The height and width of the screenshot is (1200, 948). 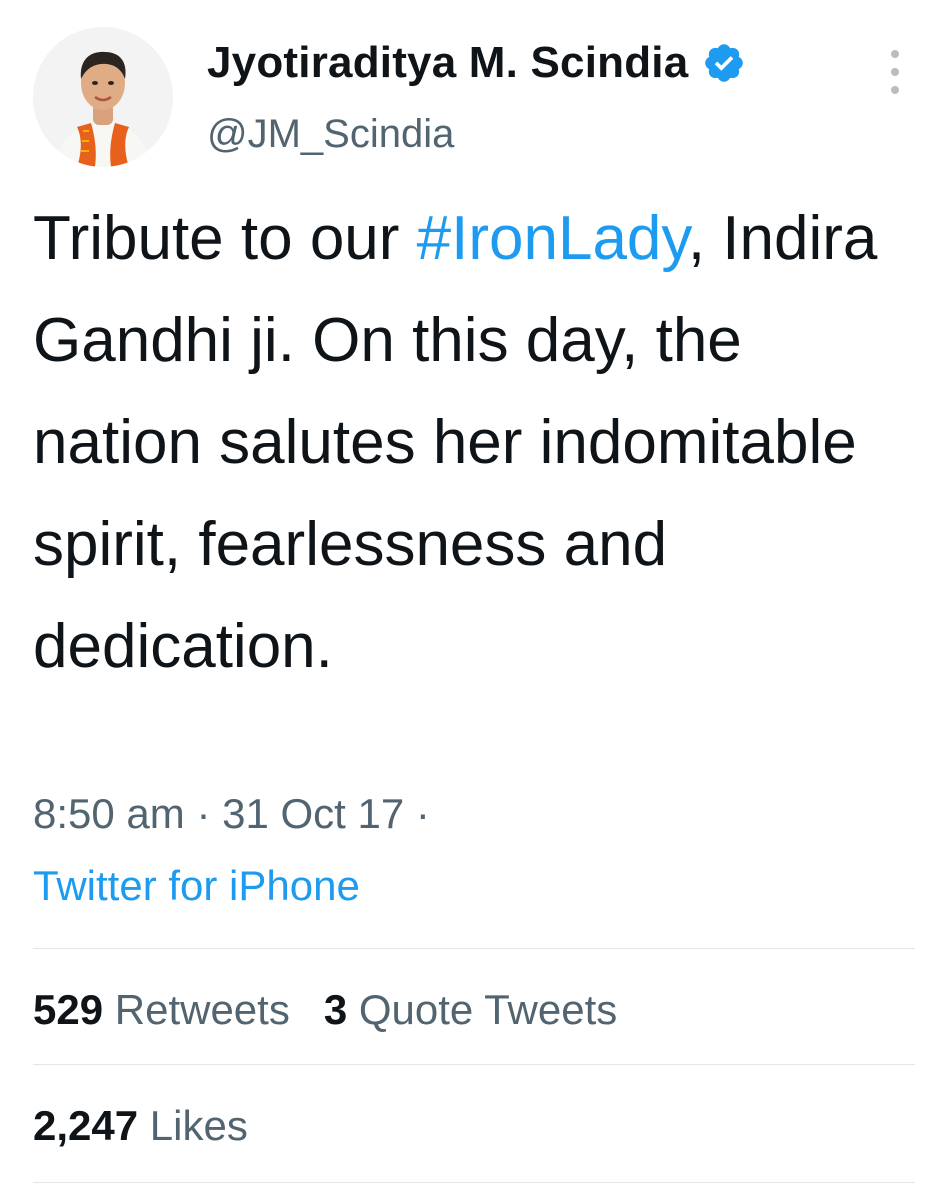 I want to click on author-name-row: Jyotiraditya M. Scindia, so click(x=476, y=63).